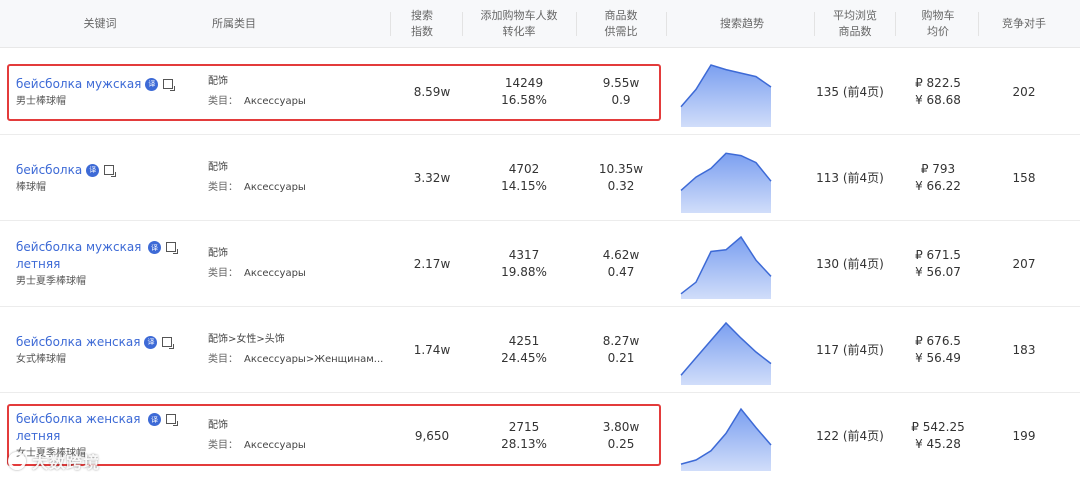  What do you see at coordinates (524, 435) in the screenshot?
I see `cart-cell: 2715 28.13%` at bounding box center [524, 435].